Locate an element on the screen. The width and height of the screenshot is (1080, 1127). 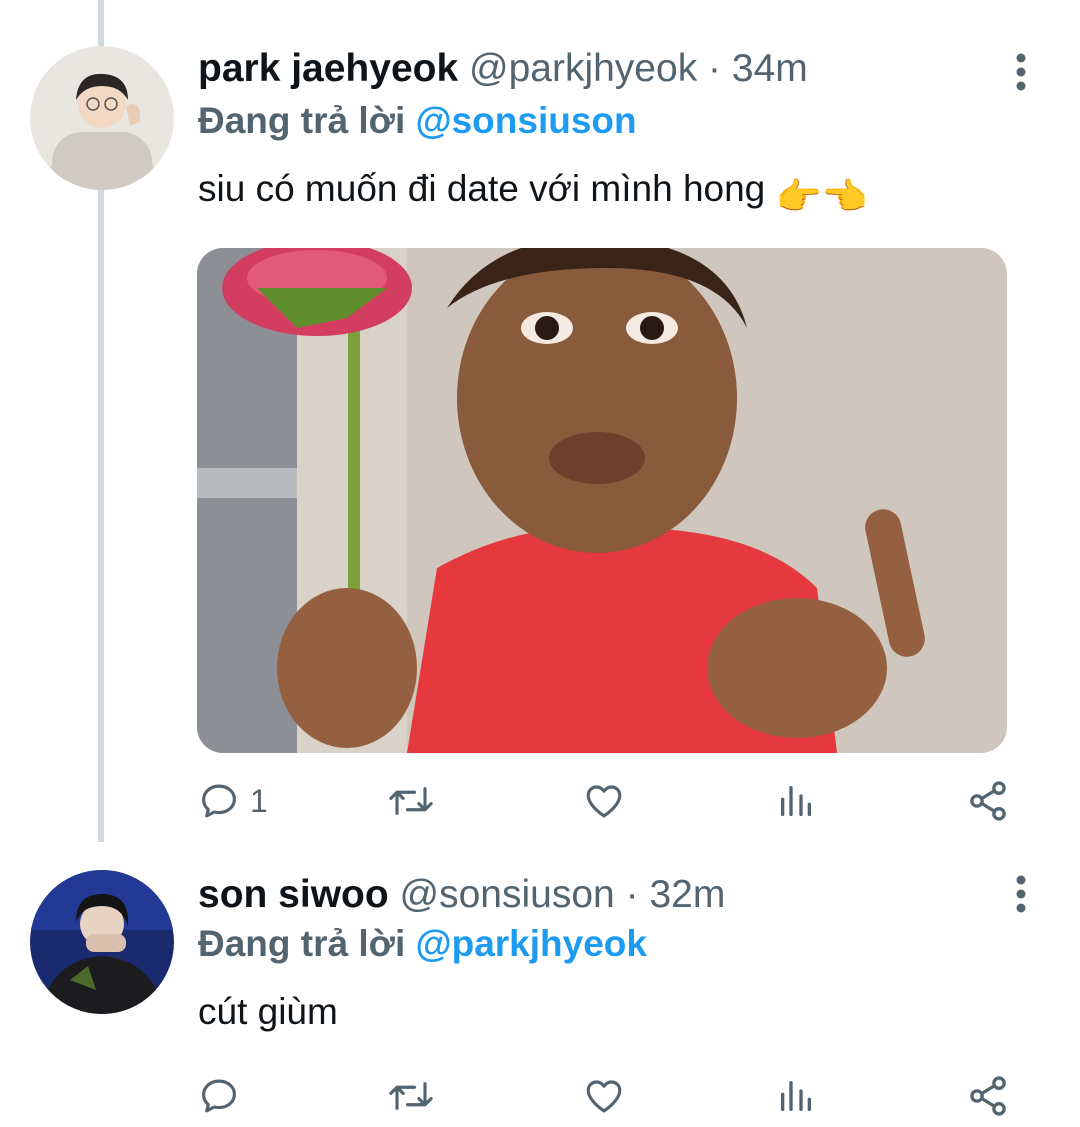
tweet-text-content: cút giùm is located at coordinates (268, 1011).